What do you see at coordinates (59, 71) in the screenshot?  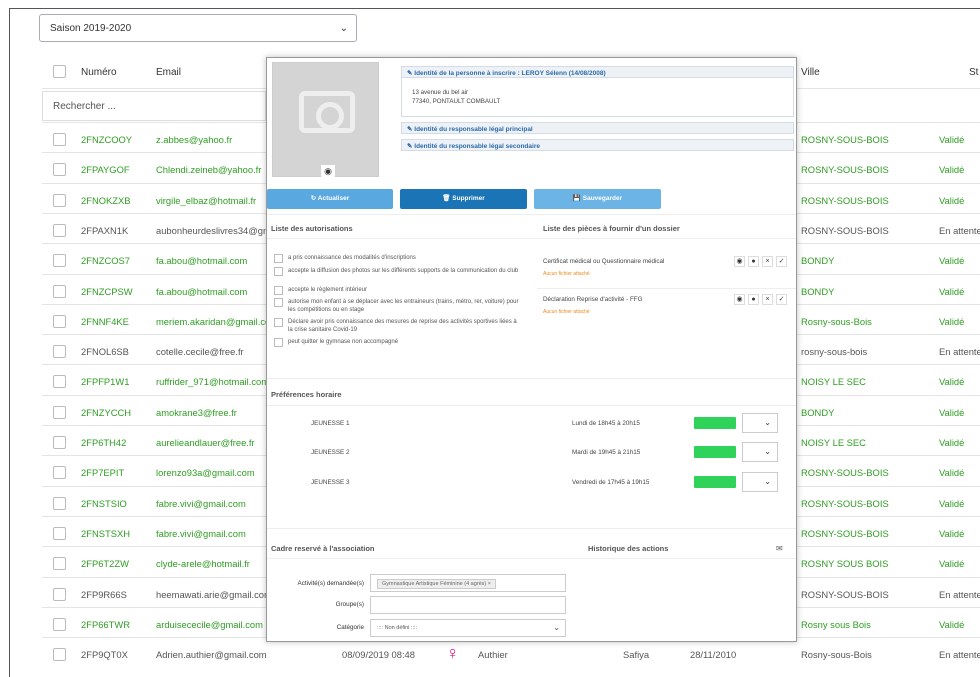 I see `select-all-checkbox` at bounding box center [59, 71].